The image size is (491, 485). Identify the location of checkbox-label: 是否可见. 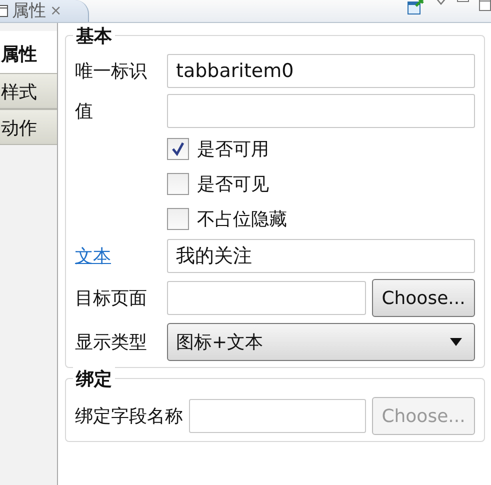
(233, 184).